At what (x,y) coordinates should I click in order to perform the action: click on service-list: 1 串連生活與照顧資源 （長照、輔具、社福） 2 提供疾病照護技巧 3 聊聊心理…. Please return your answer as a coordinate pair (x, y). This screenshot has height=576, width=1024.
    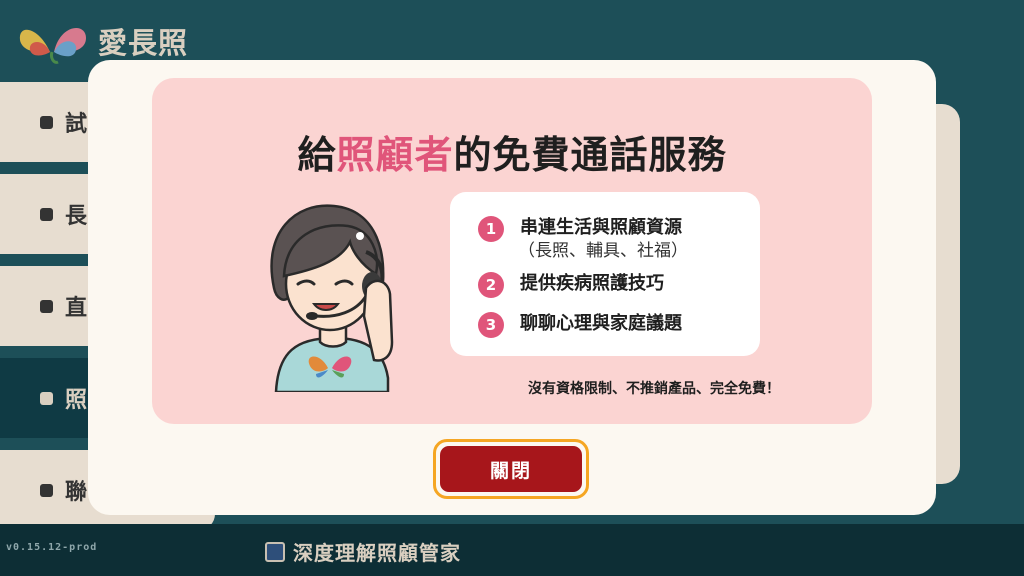
    Looking at the image, I should click on (605, 274).